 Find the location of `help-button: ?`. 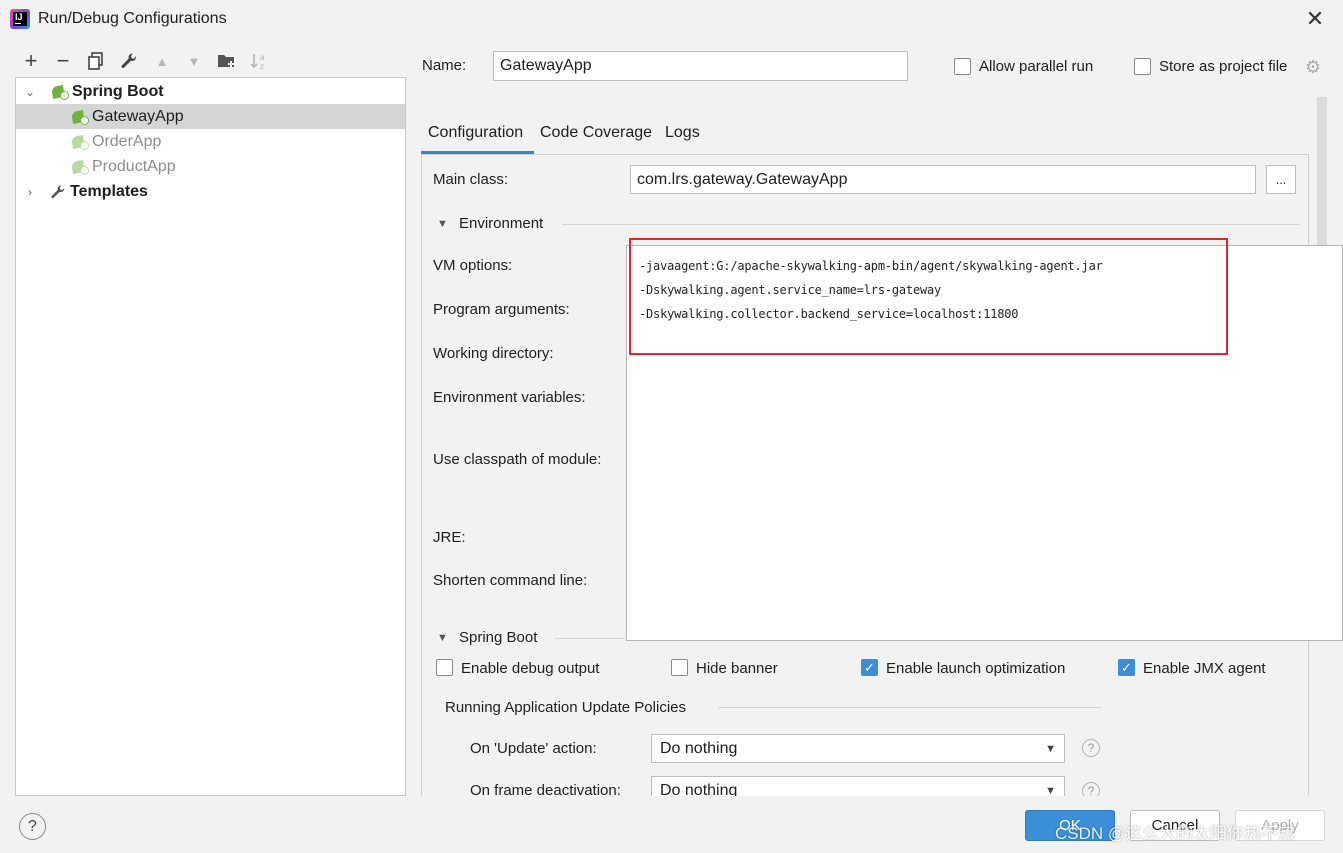

help-button: ? is located at coordinates (32, 826).